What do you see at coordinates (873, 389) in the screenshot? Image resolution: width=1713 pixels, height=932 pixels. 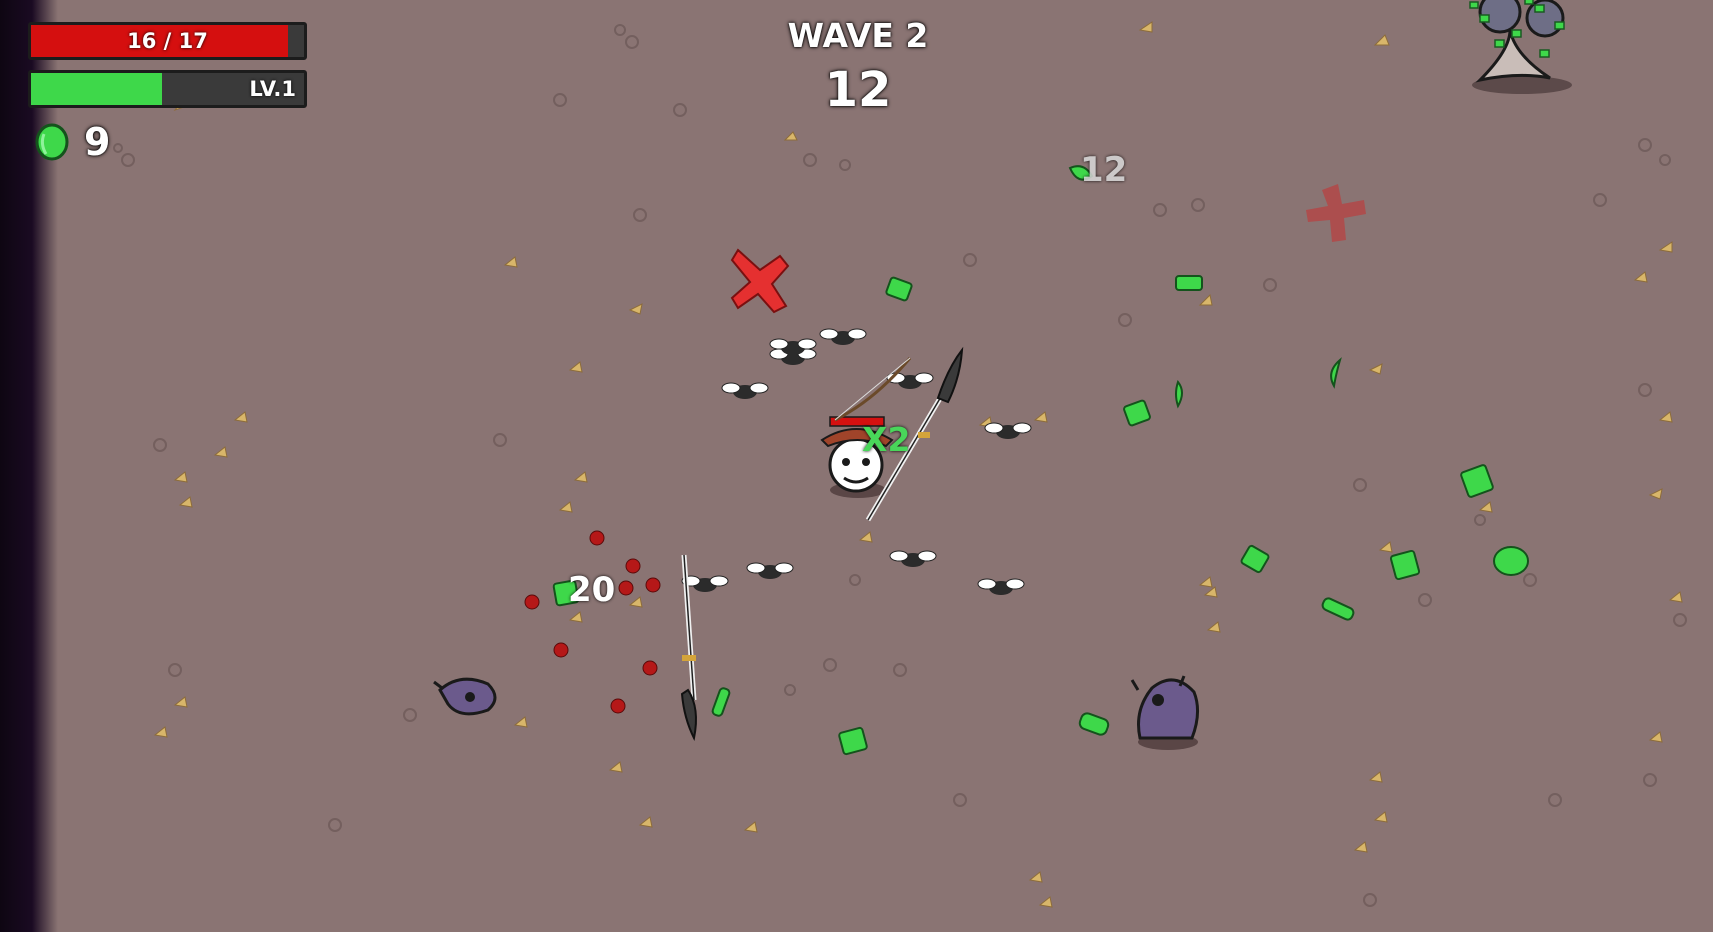 I see `bow-weapon` at bounding box center [873, 389].